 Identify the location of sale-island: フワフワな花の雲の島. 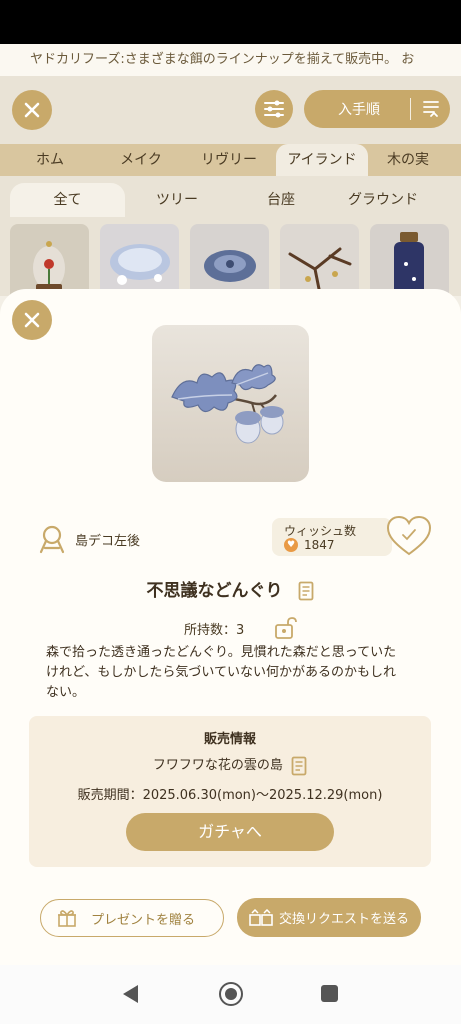
(217, 765).